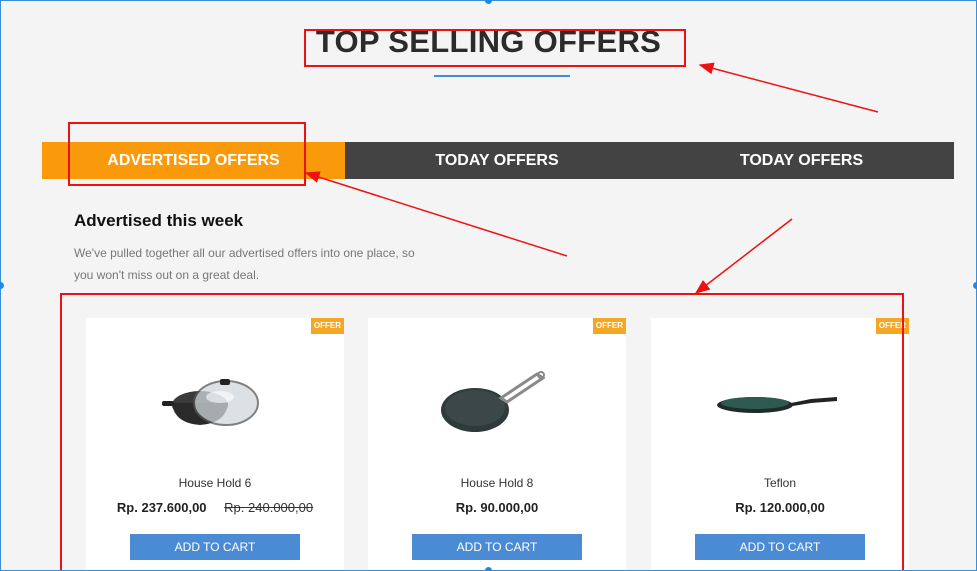 The height and width of the screenshot is (571, 977). I want to click on title-wrap: TOP SELLING OFFERS, so click(488, 42).